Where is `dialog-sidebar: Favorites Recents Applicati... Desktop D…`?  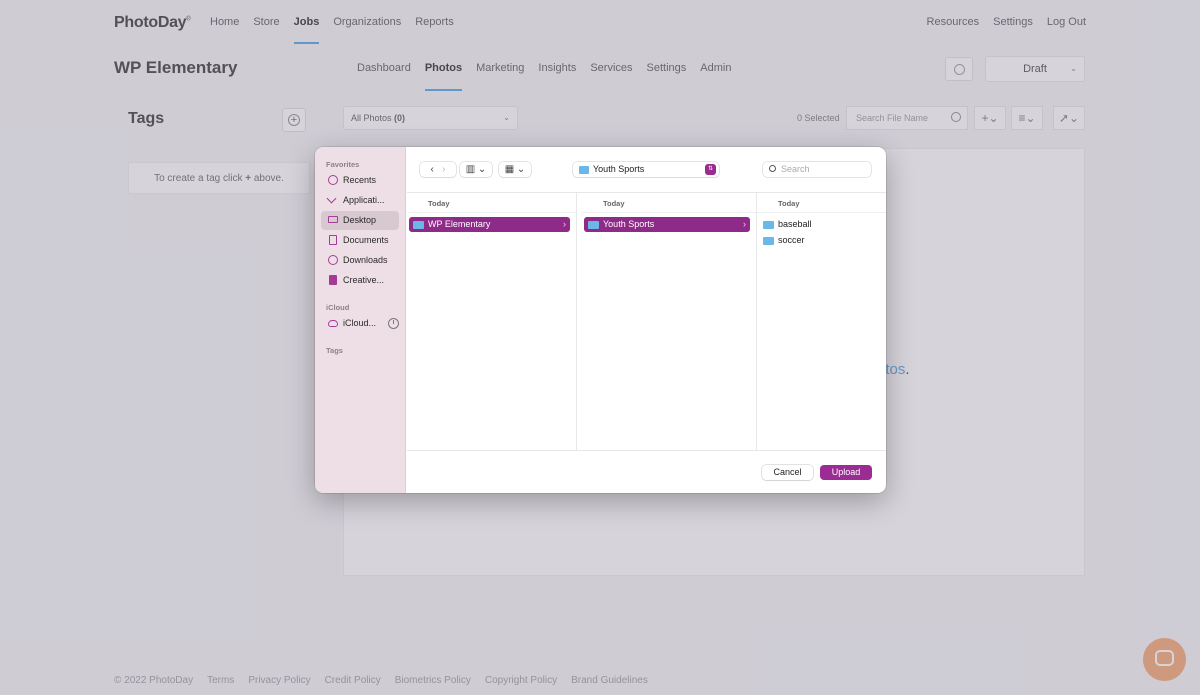 dialog-sidebar: Favorites Recents Applicati... Desktop D… is located at coordinates (360, 320).